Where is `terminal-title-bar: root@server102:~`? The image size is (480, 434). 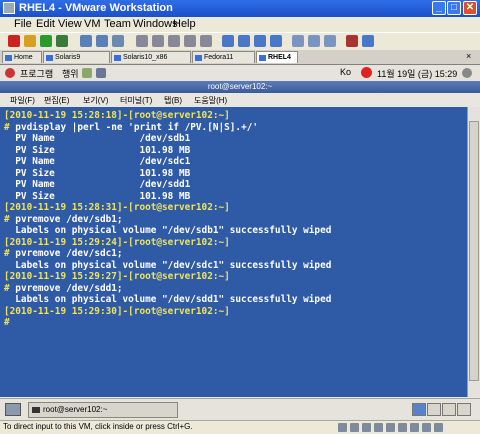
terminal-title-bar: root@server102:~ is located at coordinates (240, 87).